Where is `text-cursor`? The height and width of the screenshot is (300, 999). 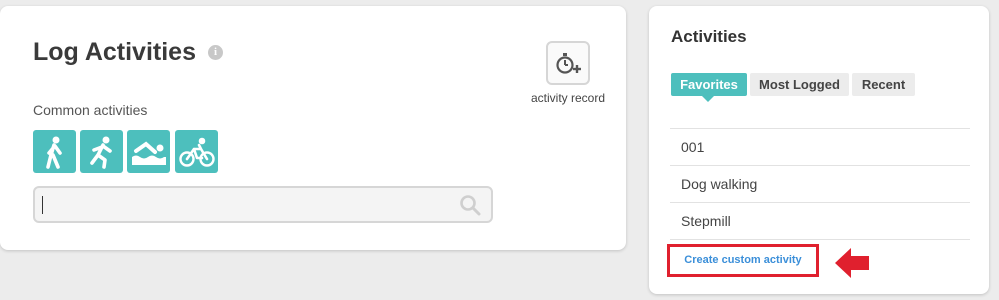
text-cursor is located at coordinates (42, 205).